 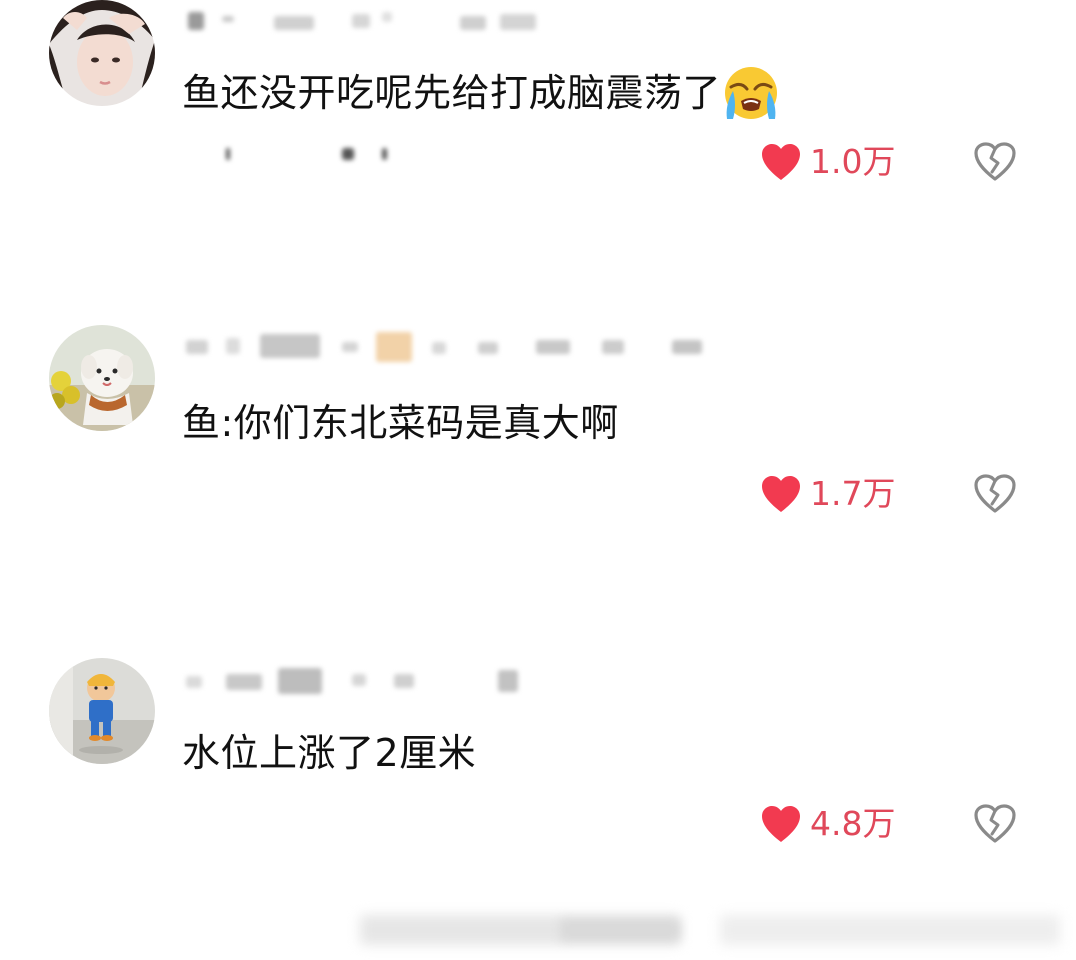 I want to click on crying-face-emoji-icon, so click(x=751, y=93).